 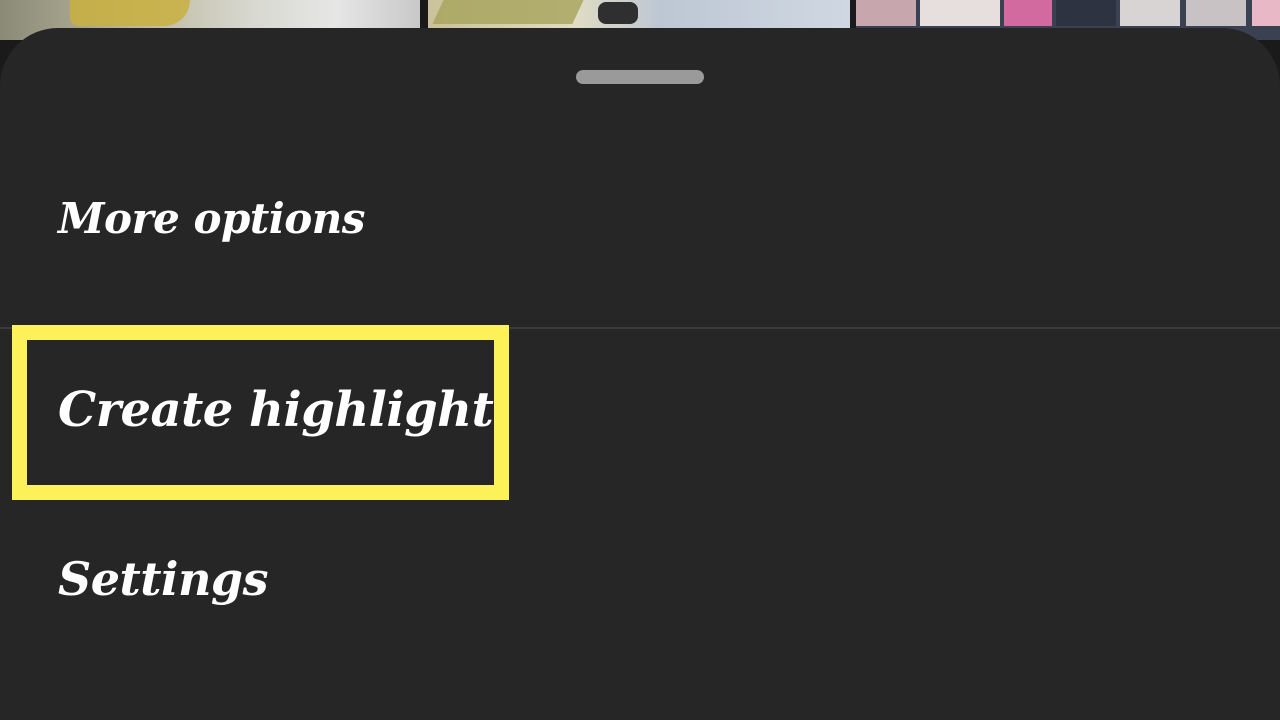 What do you see at coordinates (640, 77) in the screenshot?
I see `drag-handle` at bounding box center [640, 77].